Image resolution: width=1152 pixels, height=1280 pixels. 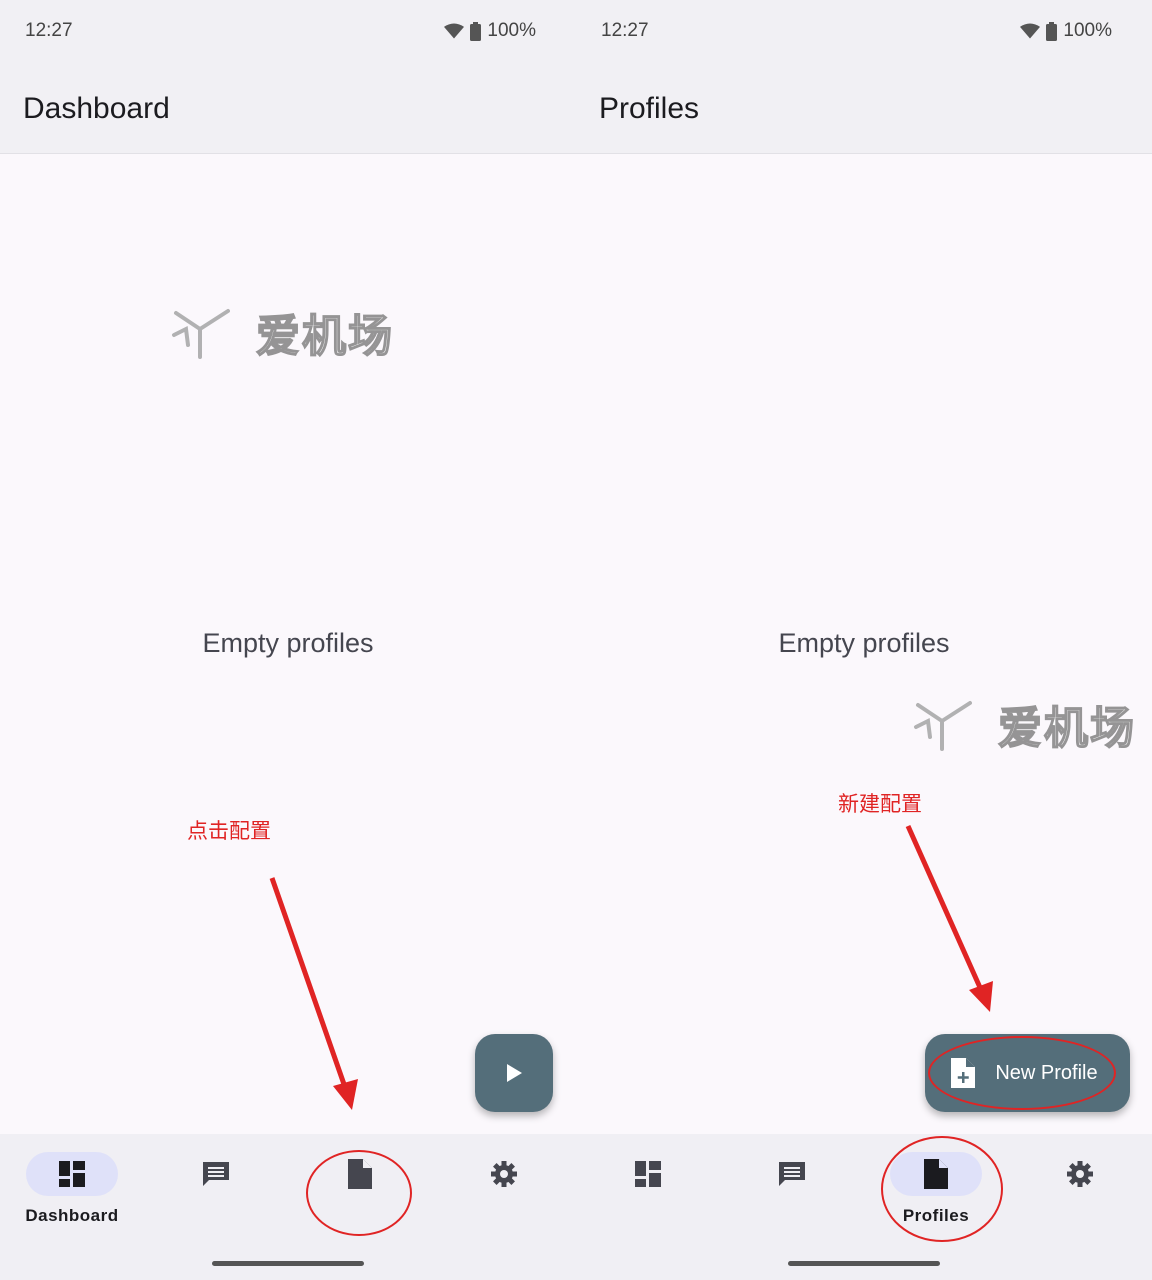 What do you see at coordinates (963, 1073) in the screenshot?
I see `note-add-icon` at bounding box center [963, 1073].